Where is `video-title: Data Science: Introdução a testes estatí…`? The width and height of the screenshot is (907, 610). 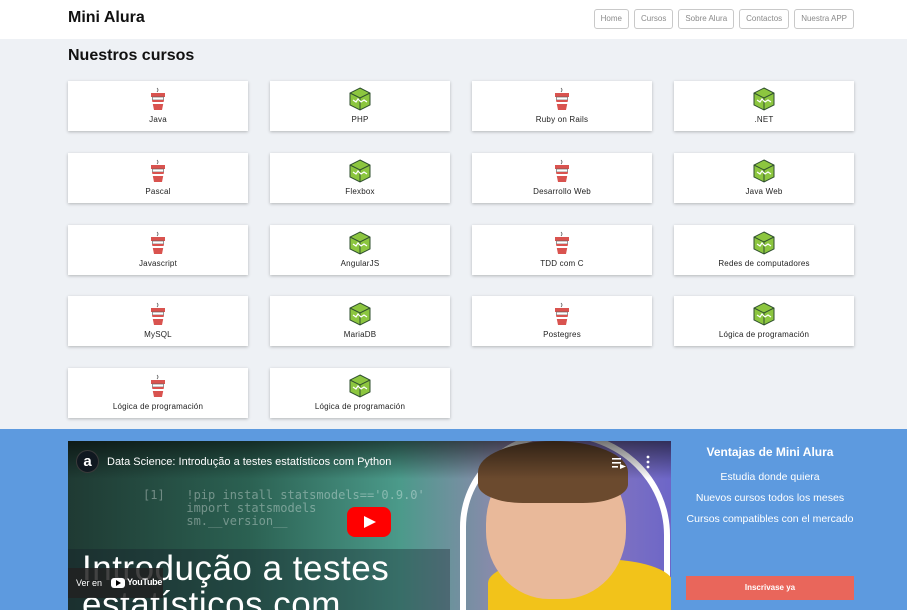 video-title: Data Science: Introdução a testes estatí… is located at coordinates (249, 462).